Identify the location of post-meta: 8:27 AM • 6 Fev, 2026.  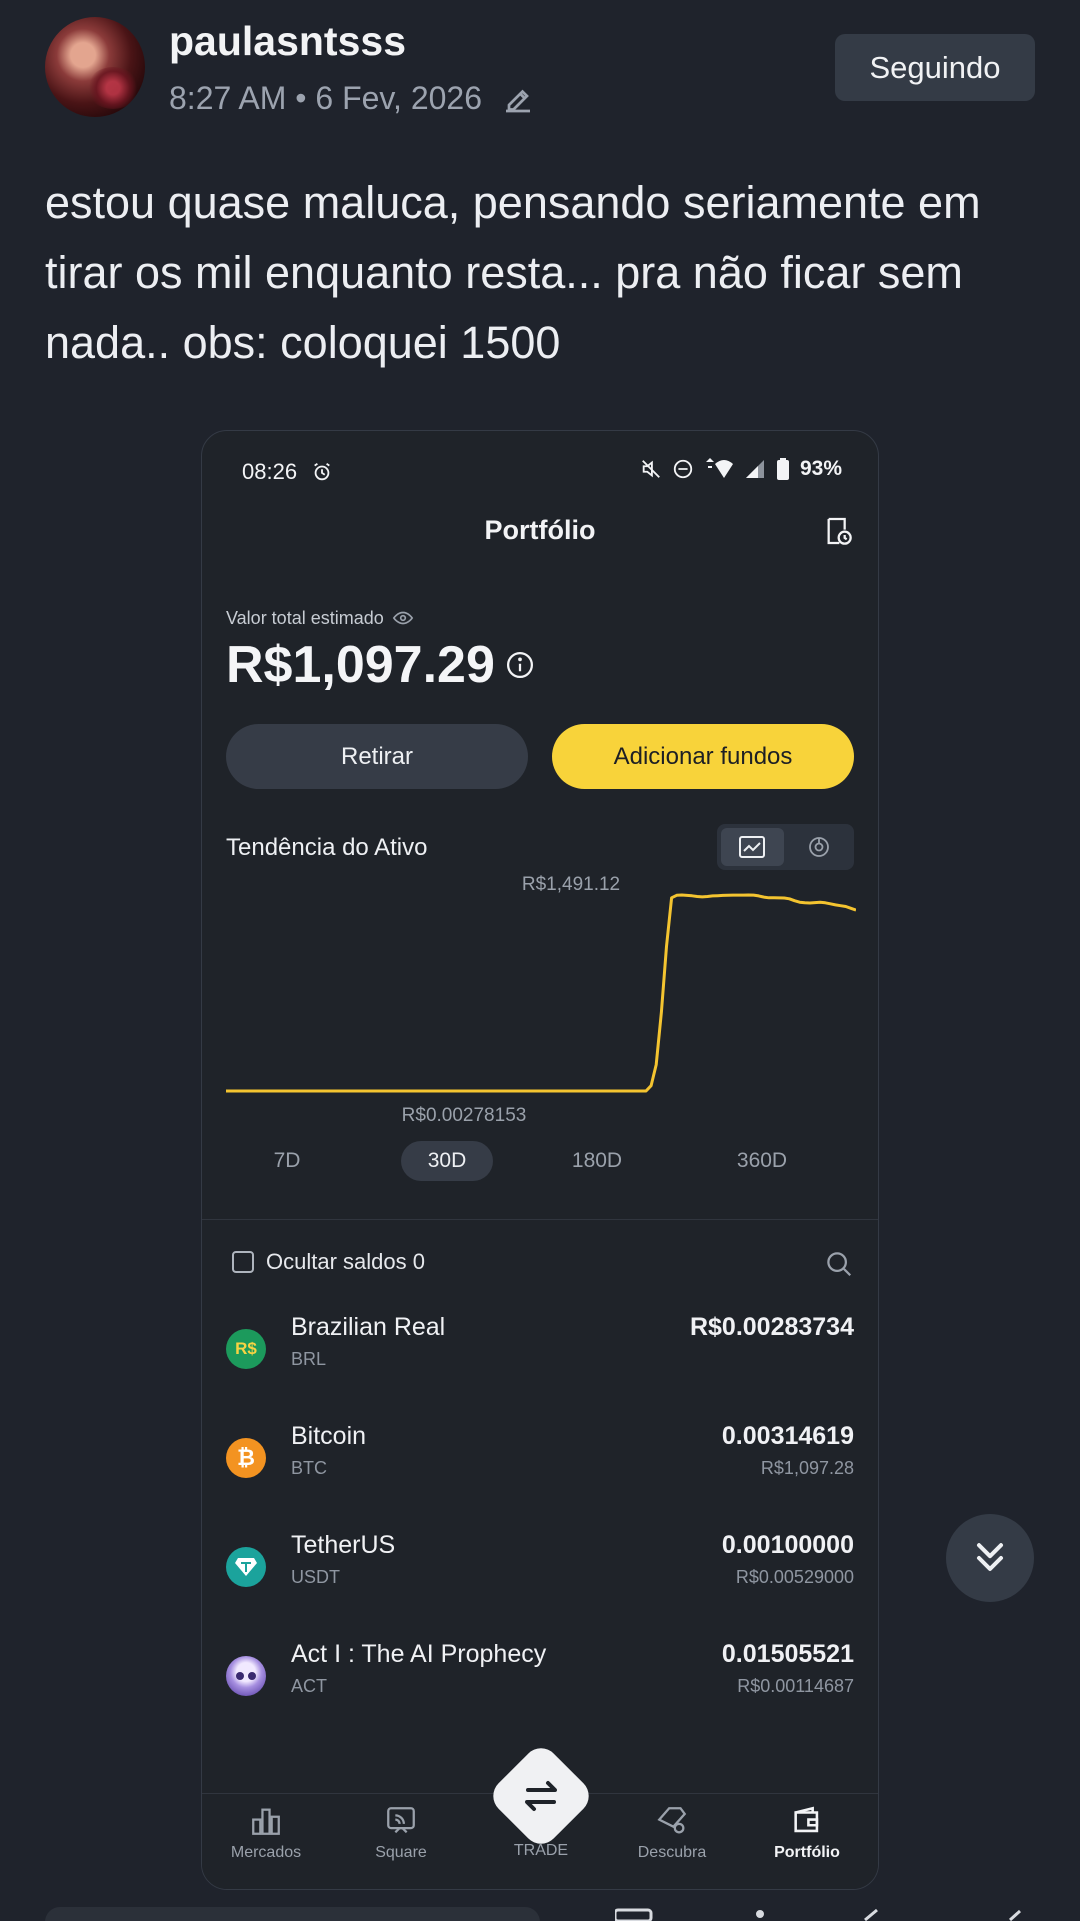
(352, 98).